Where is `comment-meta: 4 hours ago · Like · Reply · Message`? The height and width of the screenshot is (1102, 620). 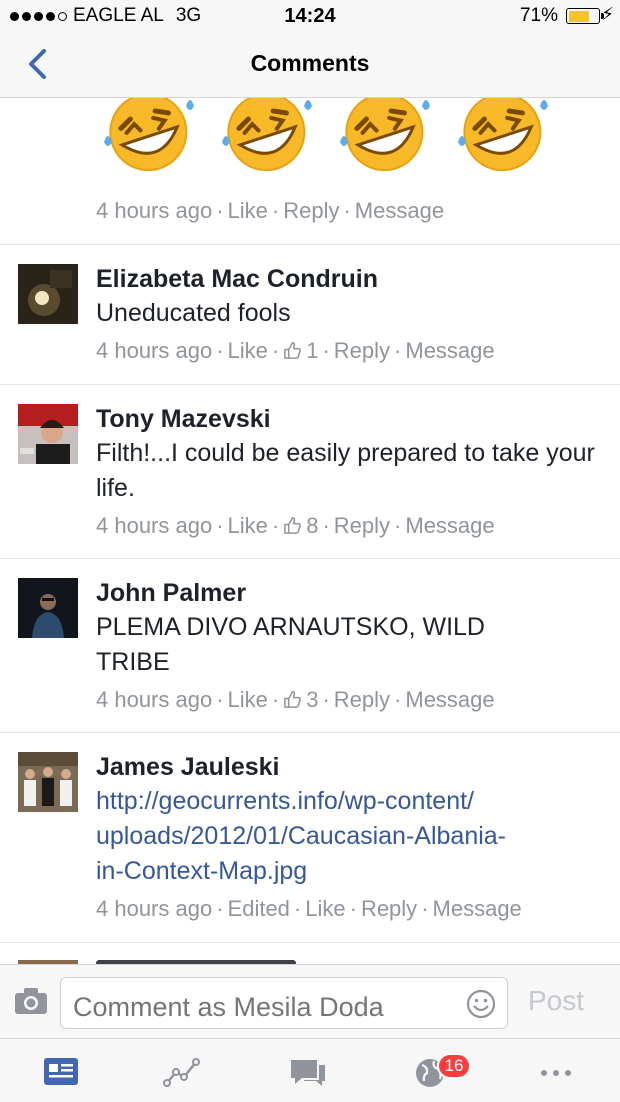
comment-meta: 4 hours ago · Like · Reply · Message is located at coordinates (270, 210).